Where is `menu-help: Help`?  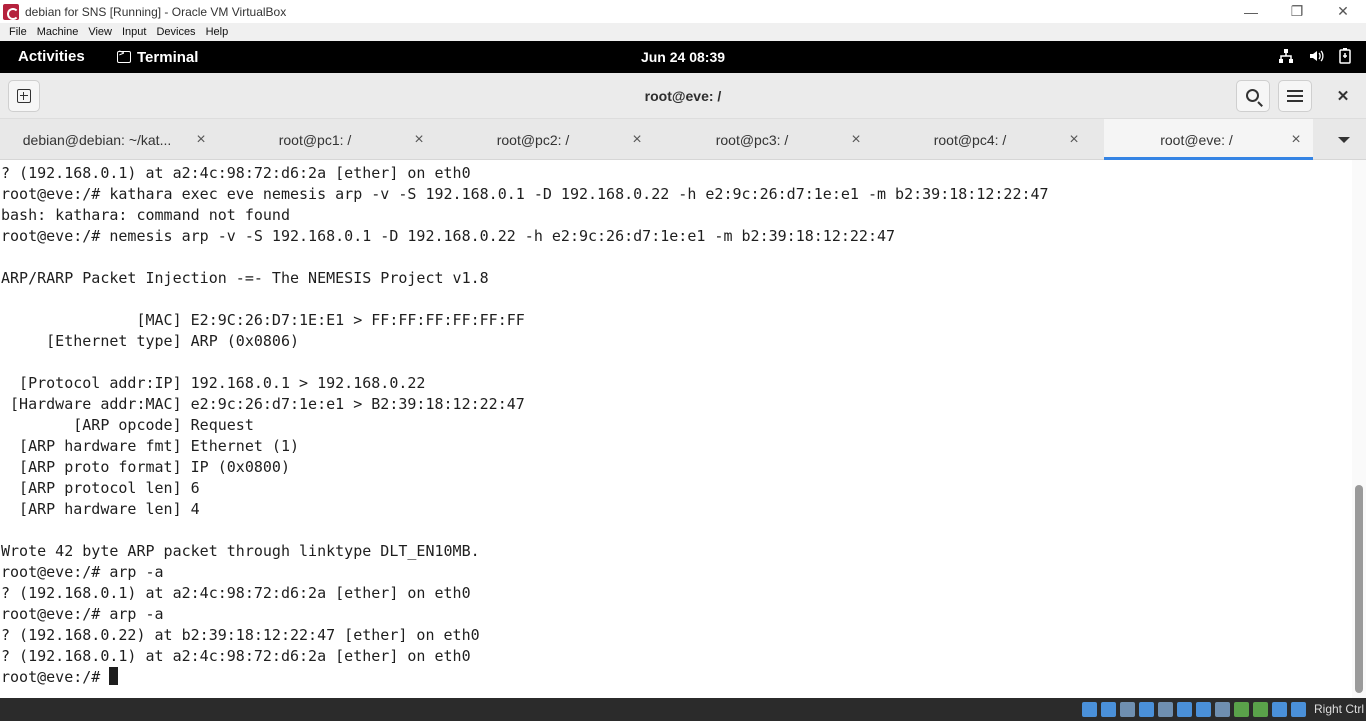
menu-help: Help is located at coordinates (217, 32).